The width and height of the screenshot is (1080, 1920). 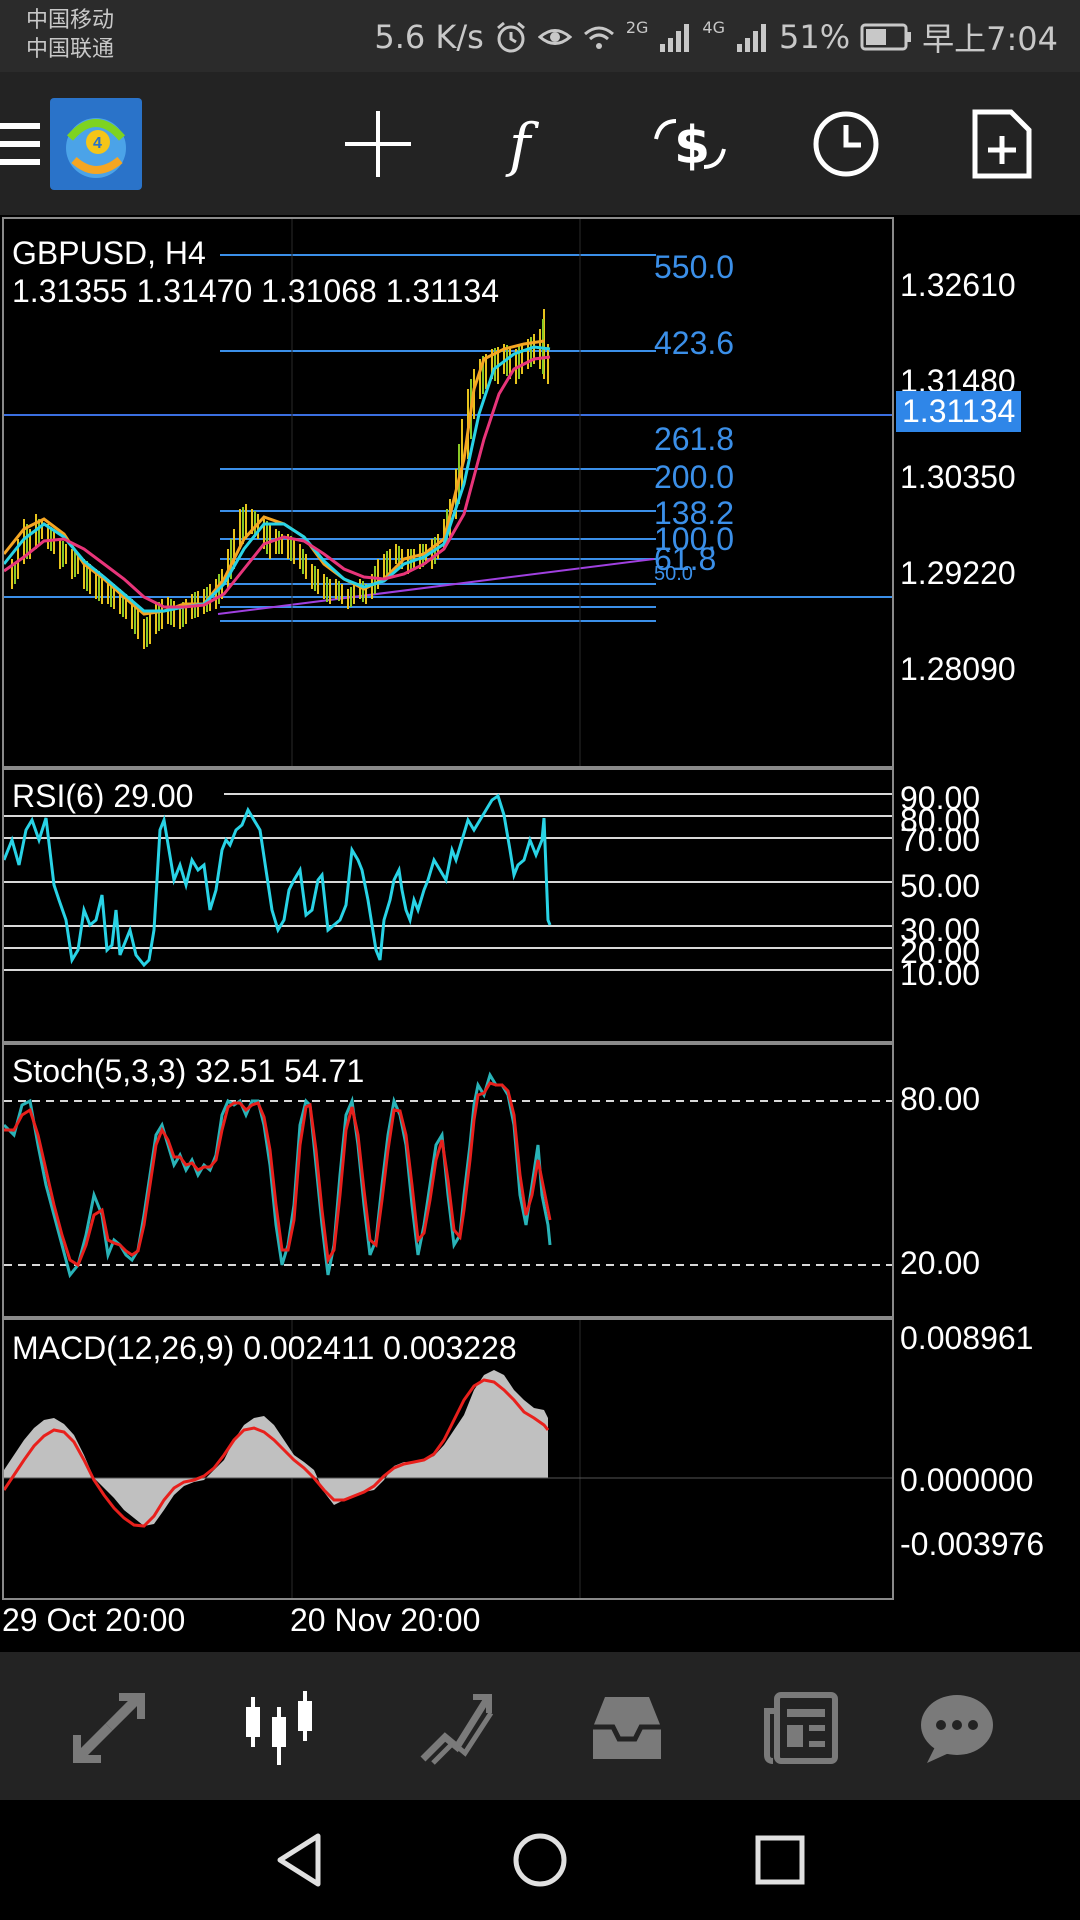 What do you see at coordinates (264, 1348) in the screenshot?
I see `macd-label: MACD(12,26,9) 0.002411 0.003228` at bounding box center [264, 1348].